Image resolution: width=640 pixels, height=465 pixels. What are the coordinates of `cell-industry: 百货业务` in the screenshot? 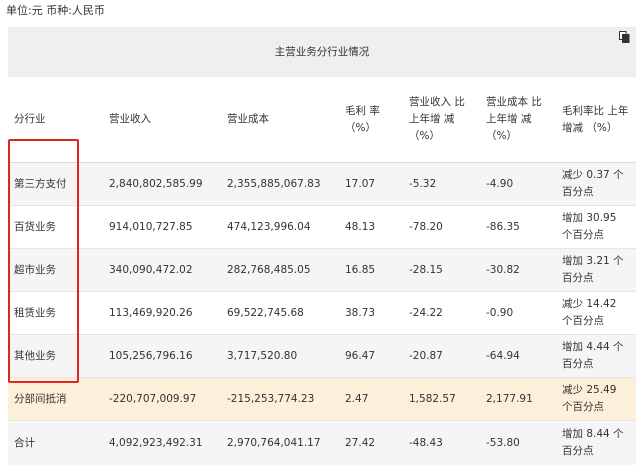 It's located at (55, 227).